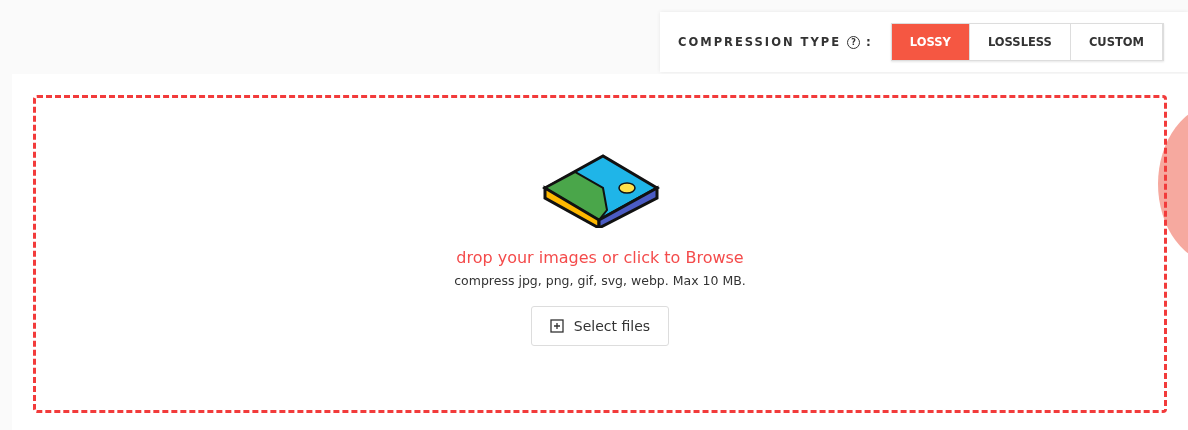 The image size is (1188, 430). Describe the element at coordinates (759, 42) in the screenshot. I see `compression-type-label: COMPRESSION TYPE` at that location.